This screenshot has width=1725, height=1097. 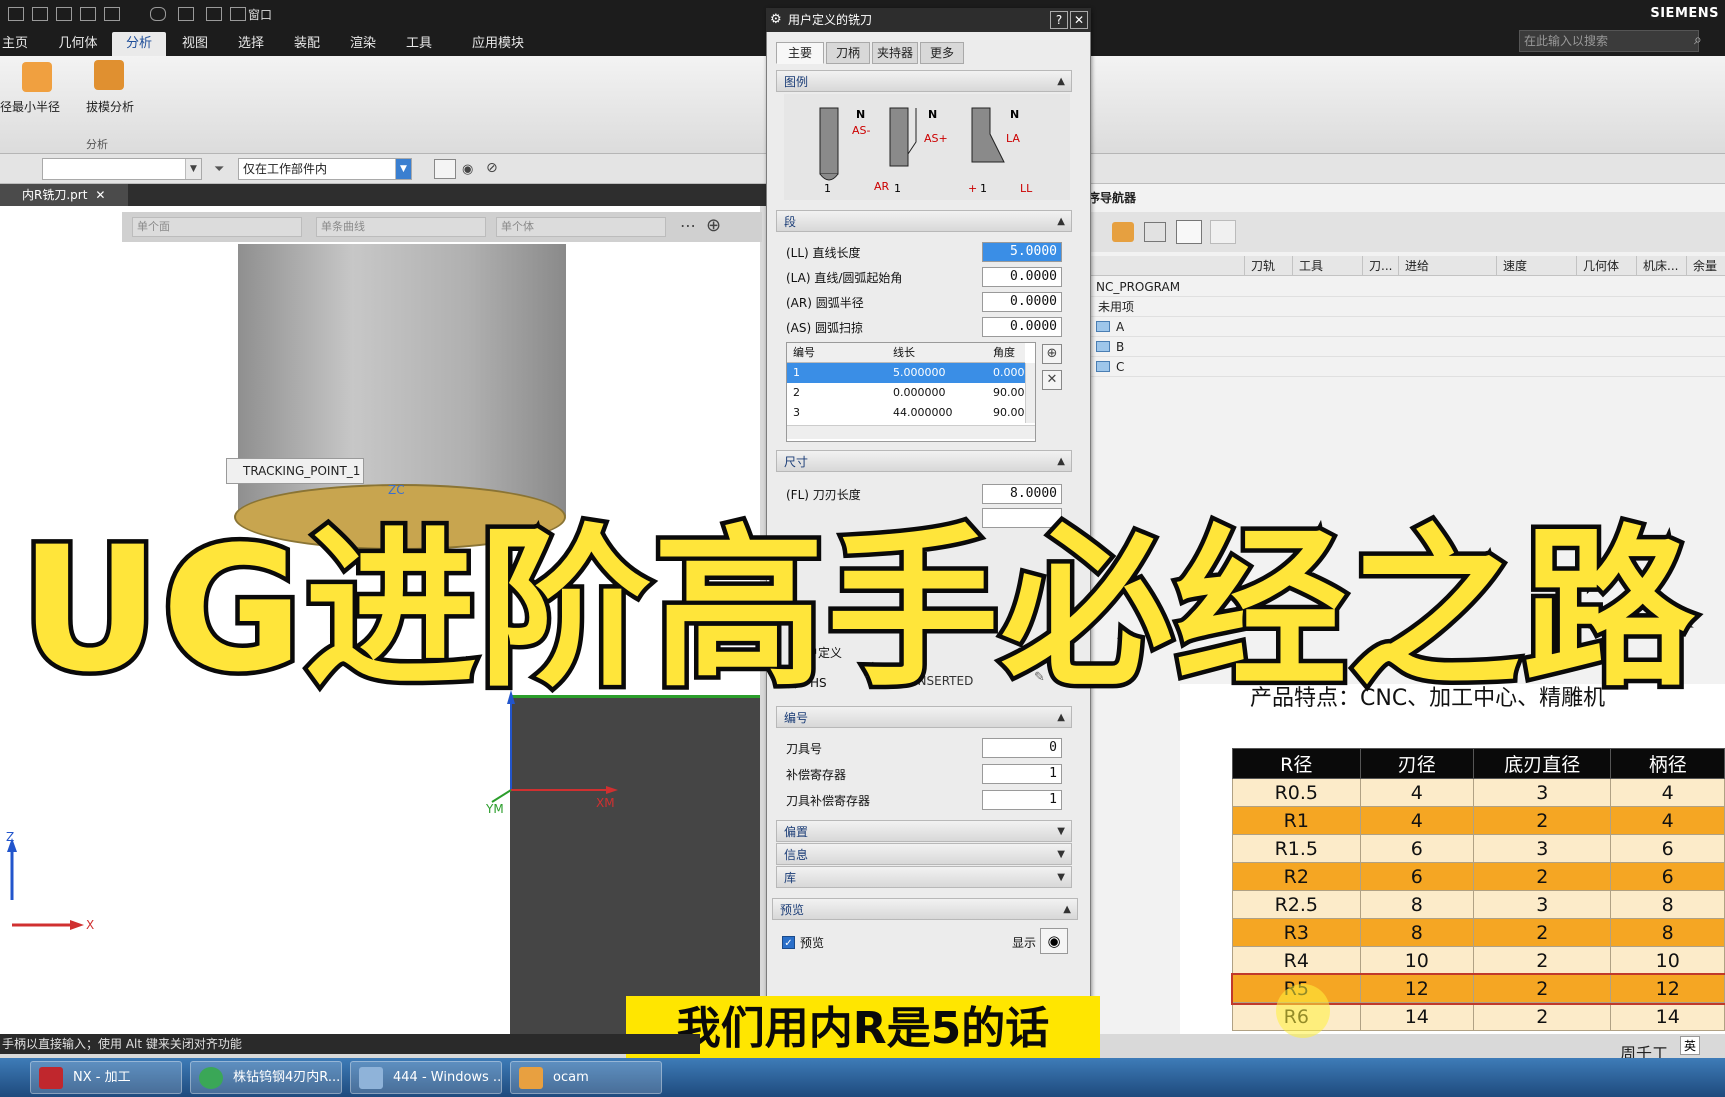 What do you see at coordinates (36, 106) in the screenshot?
I see `min-radius-button: 最小半径` at bounding box center [36, 106].